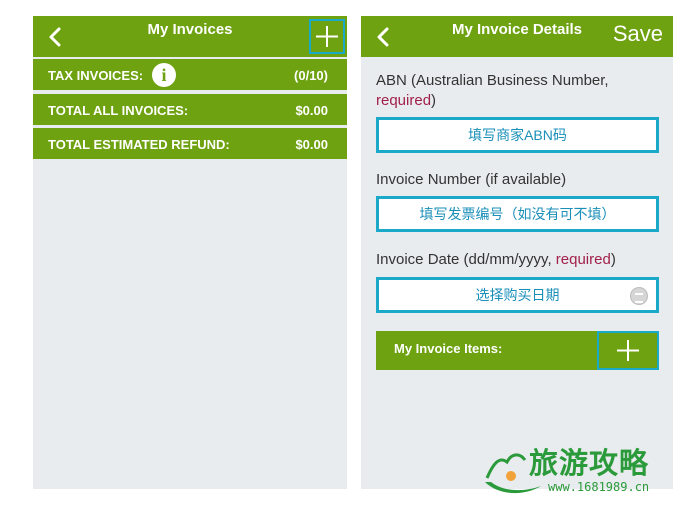 Image resolution: width=686 pixels, height=506 pixels. What do you see at coordinates (139, 144) in the screenshot?
I see `total-refund-label: TOTAL ESTIMATED REFUND:` at bounding box center [139, 144].